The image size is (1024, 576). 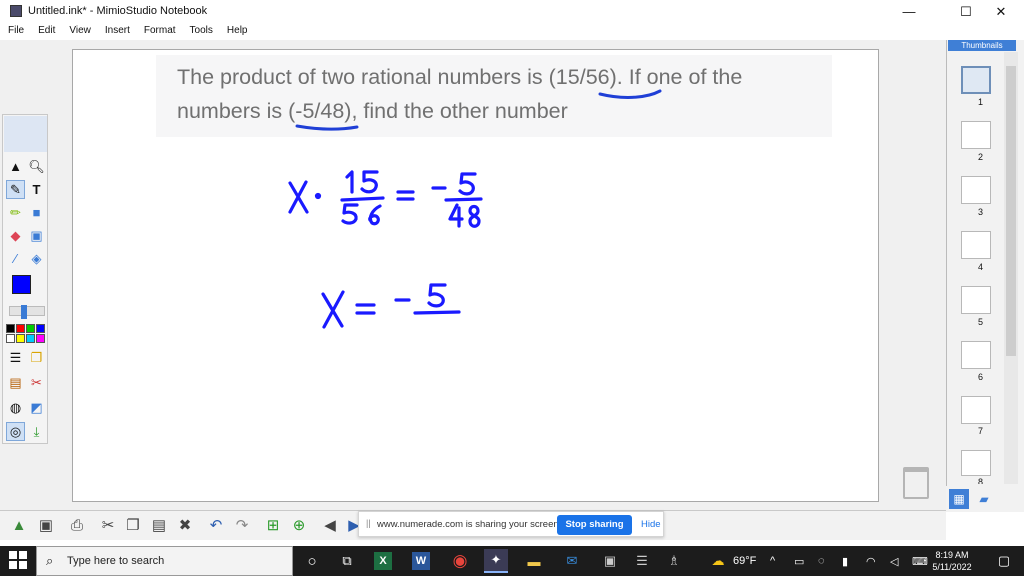 What do you see at coordinates (952, 561) in the screenshot?
I see `taskbar-clock: 8:19 AM 5/11/2022` at bounding box center [952, 561].